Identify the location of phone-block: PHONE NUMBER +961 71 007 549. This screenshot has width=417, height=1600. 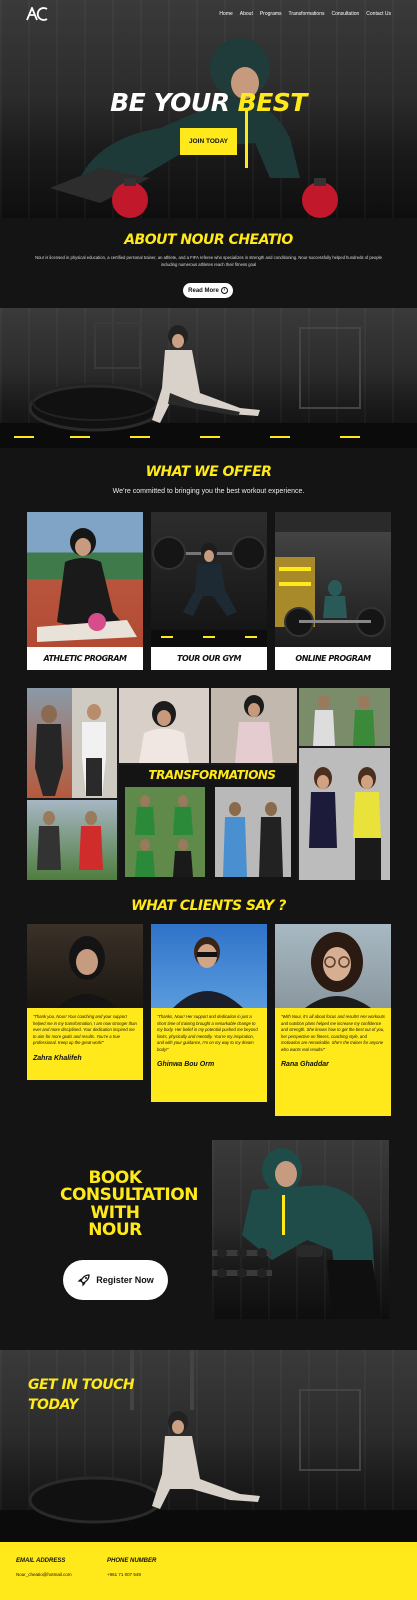
(131, 1567).